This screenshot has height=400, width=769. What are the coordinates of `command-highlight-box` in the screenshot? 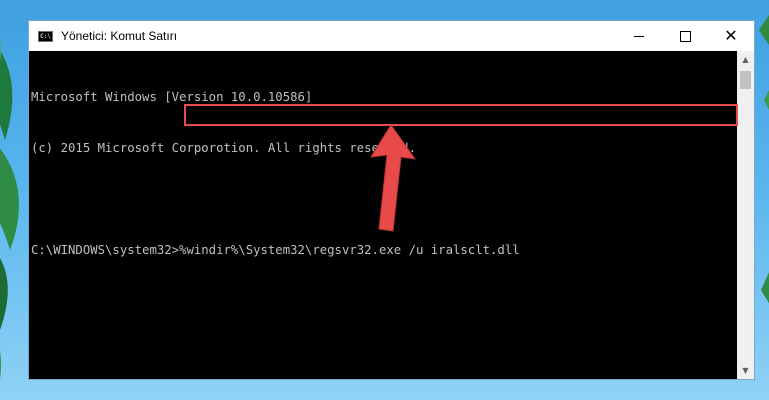 It's located at (461, 115).